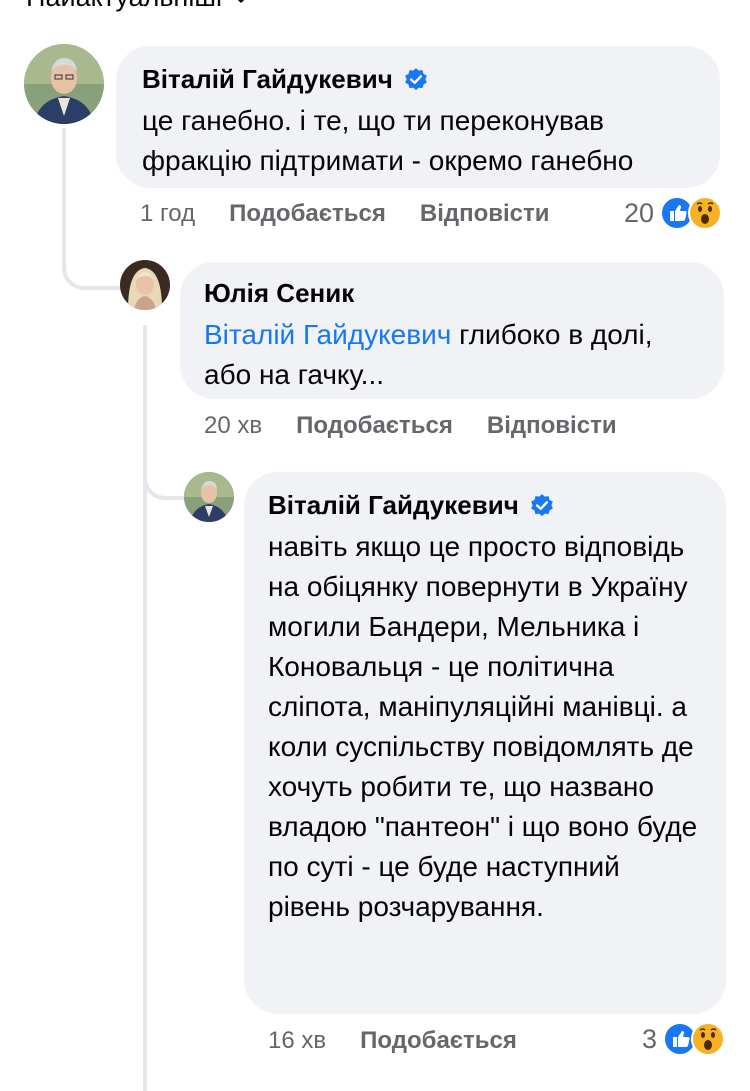  What do you see at coordinates (684, 1039) in the screenshot?
I see `reactions-summary: 3` at bounding box center [684, 1039].